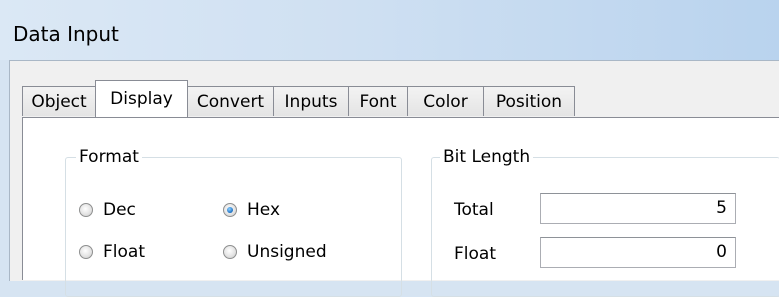  What do you see at coordinates (638, 208) in the screenshot?
I see `total-field: 5` at bounding box center [638, 208].